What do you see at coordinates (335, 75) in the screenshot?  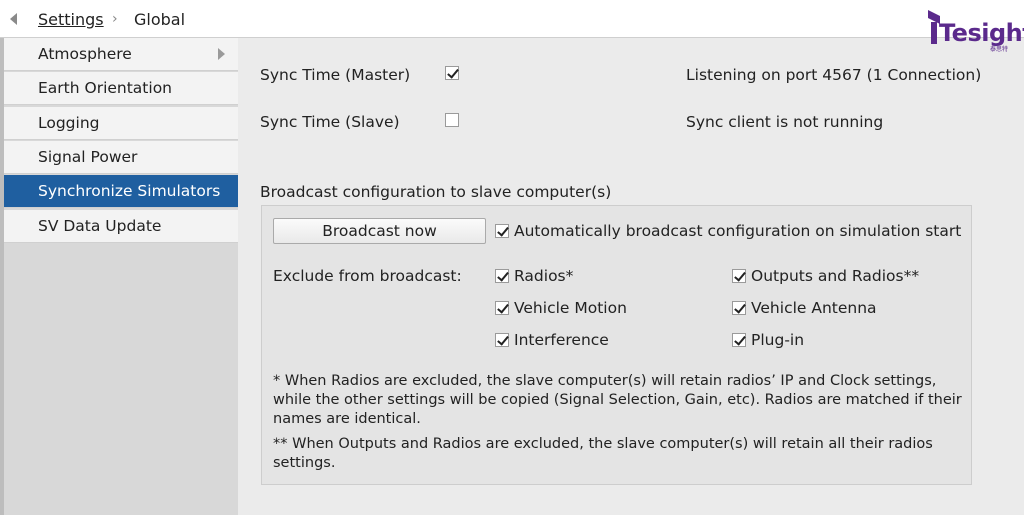 I see `sync-master-label: Sync Time (Master)` at bounding box center [335, 75].